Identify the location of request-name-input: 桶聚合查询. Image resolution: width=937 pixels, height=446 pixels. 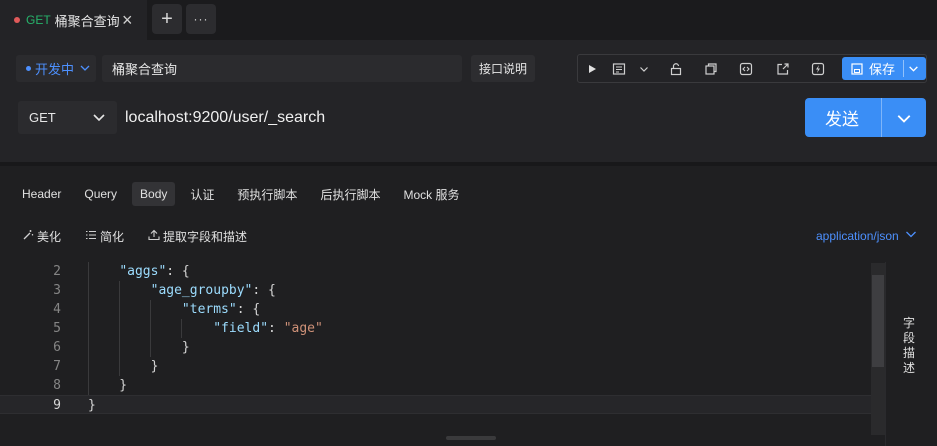
(282, 68).